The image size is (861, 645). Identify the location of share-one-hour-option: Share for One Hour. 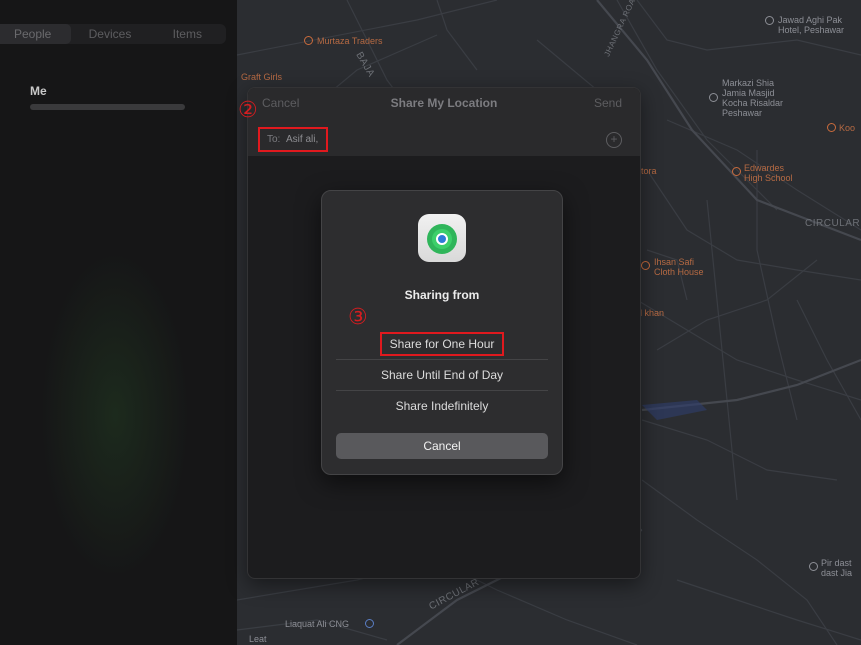
(442, 344).